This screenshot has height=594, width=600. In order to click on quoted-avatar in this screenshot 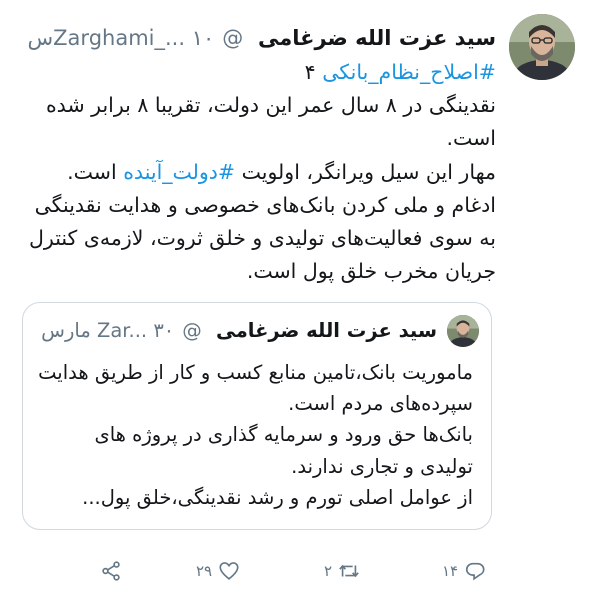, I will do `click(463, 331)`.